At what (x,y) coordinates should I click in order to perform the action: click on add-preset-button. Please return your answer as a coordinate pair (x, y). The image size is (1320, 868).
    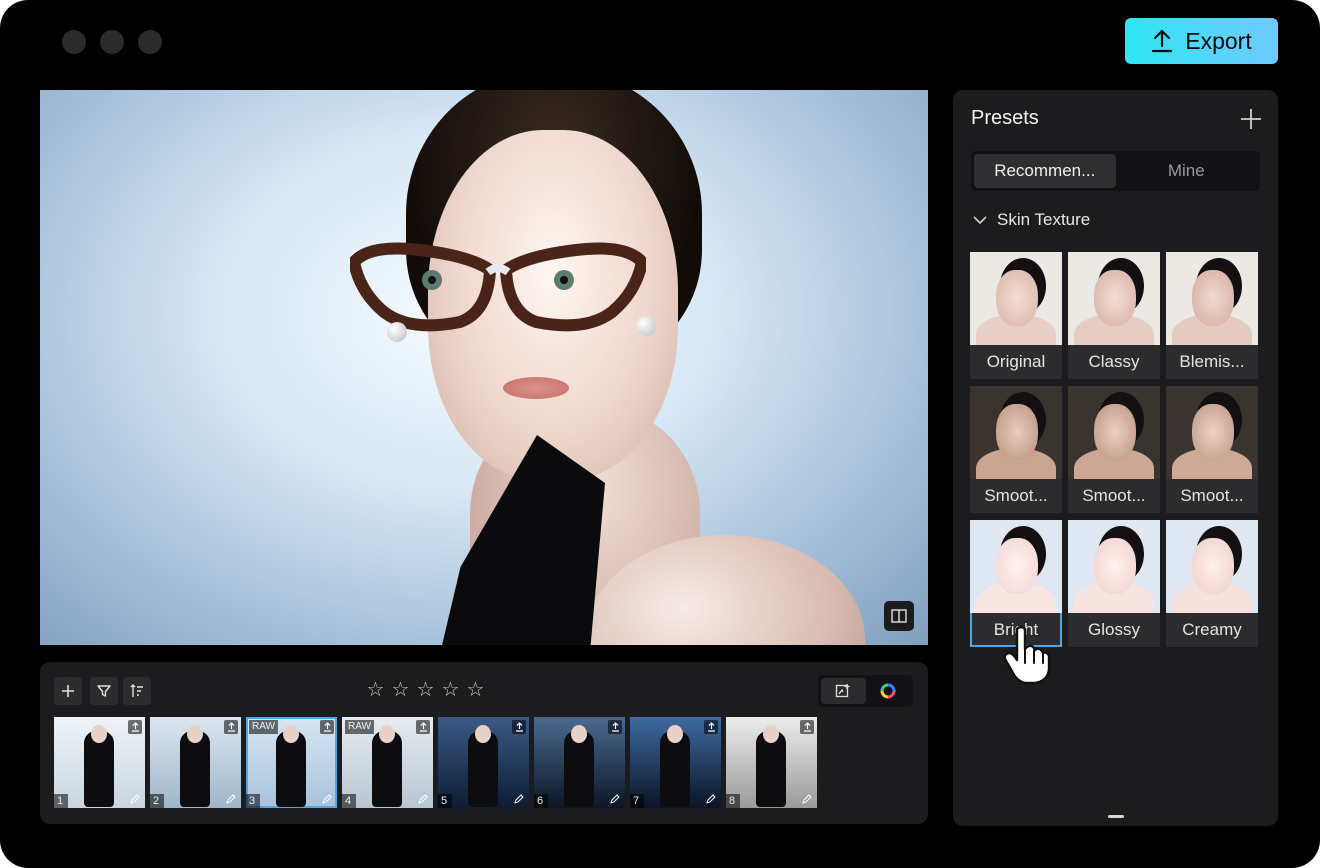
    Looking at the image, I should click on (1251, 120).